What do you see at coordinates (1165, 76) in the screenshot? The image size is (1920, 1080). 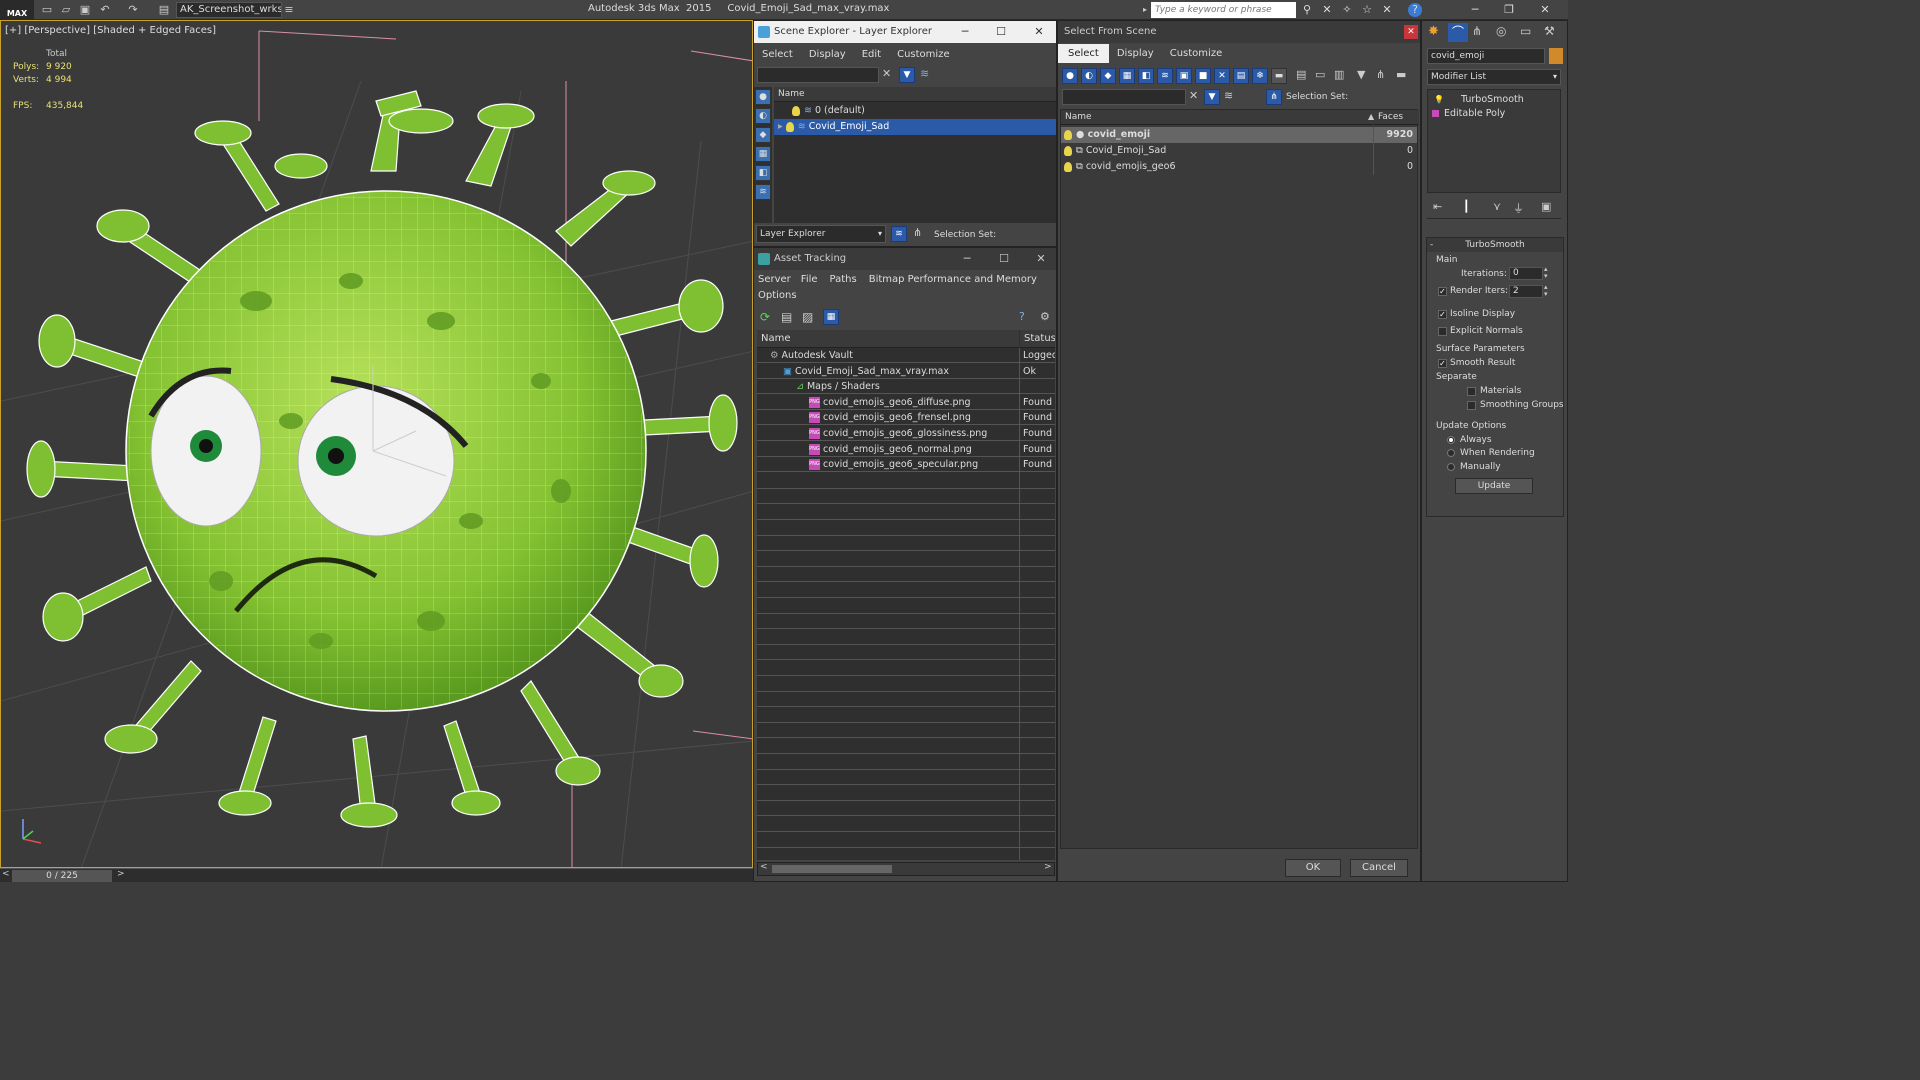 I see `spacewarps-filter-icon: ≋` at bounding box center [1165, 76].